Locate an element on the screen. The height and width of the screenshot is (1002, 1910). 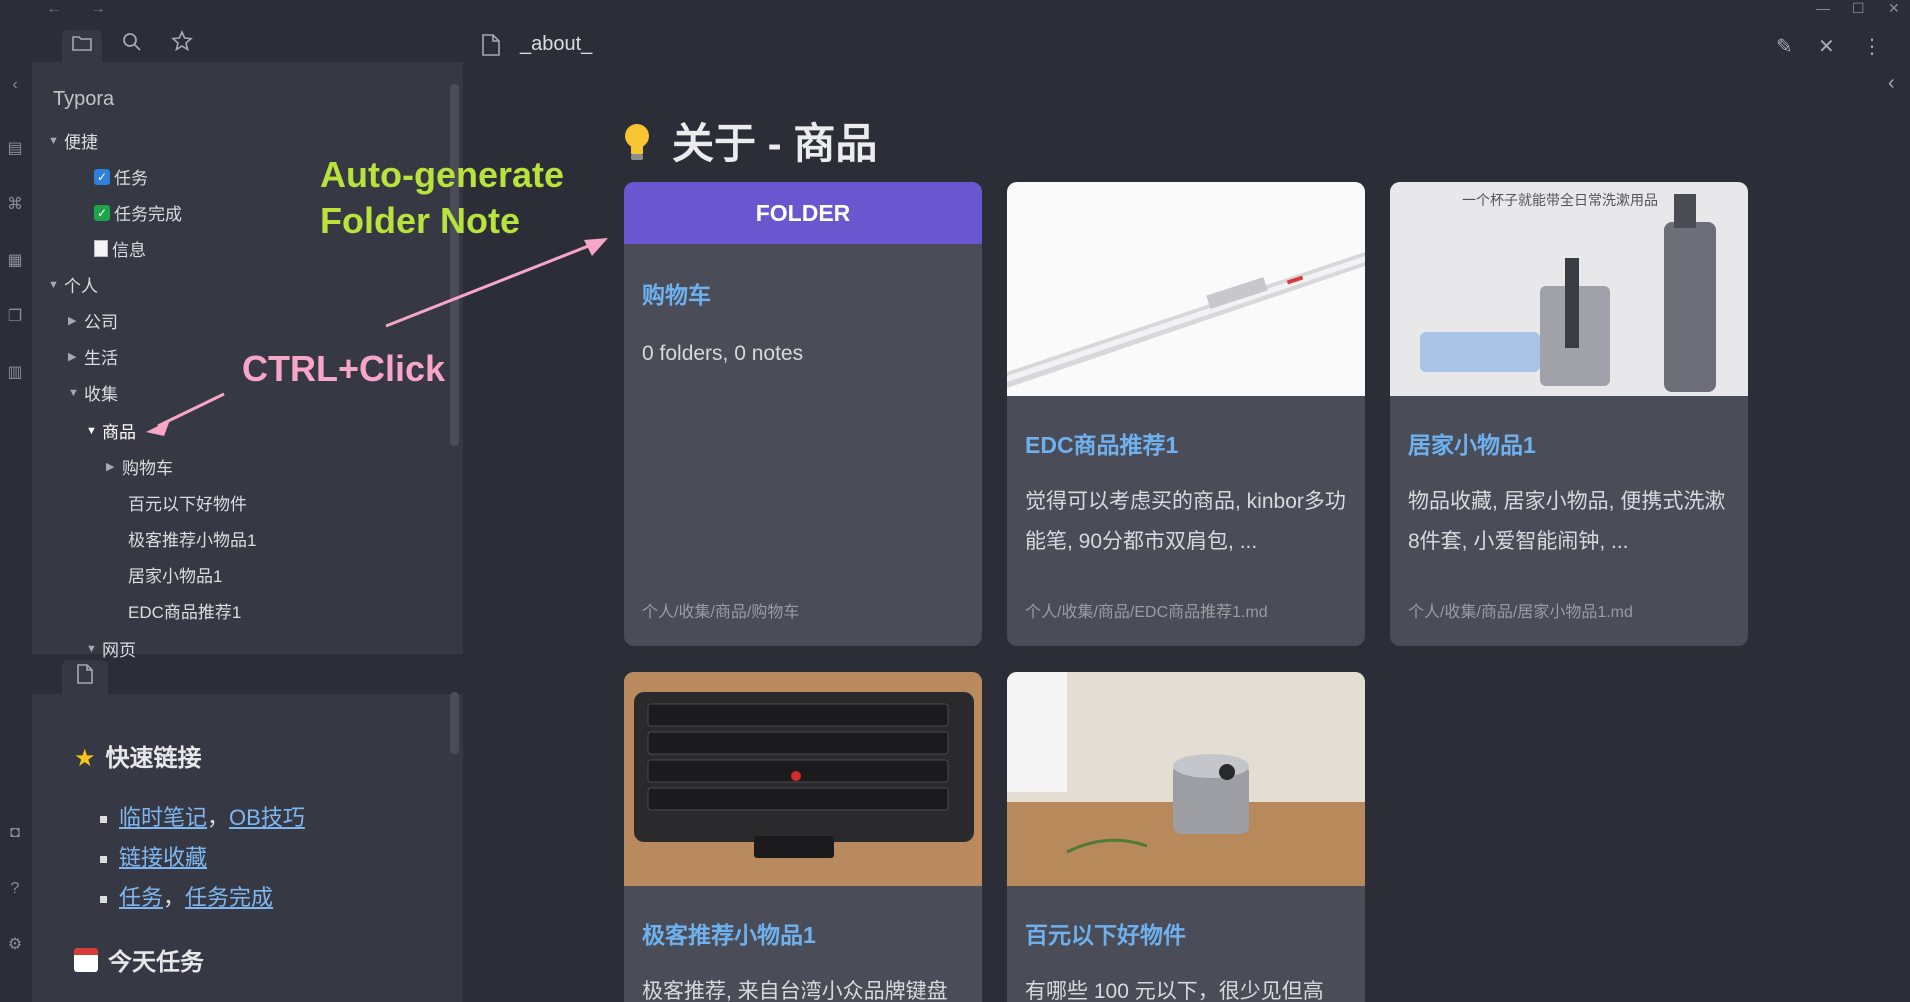
folder-badge: FOLDER is located at coordinates (803, 213).